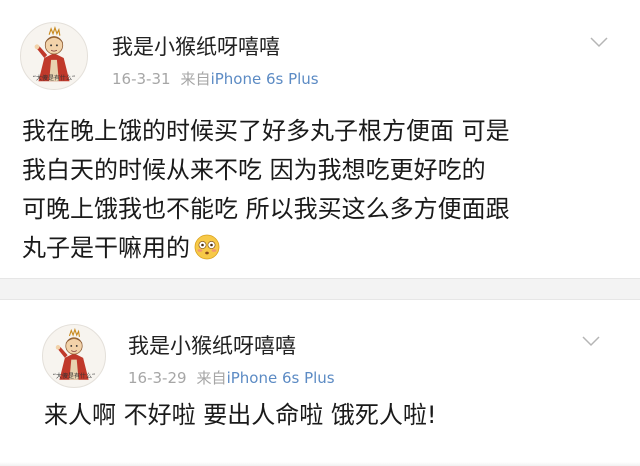 The width and height of the screenshot is (640, 466). I want to click on next-post-edge, so click(320, 464).